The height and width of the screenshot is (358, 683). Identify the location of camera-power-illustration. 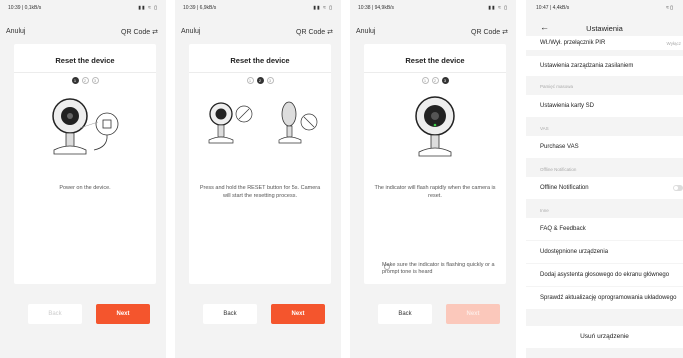
(85, 126).